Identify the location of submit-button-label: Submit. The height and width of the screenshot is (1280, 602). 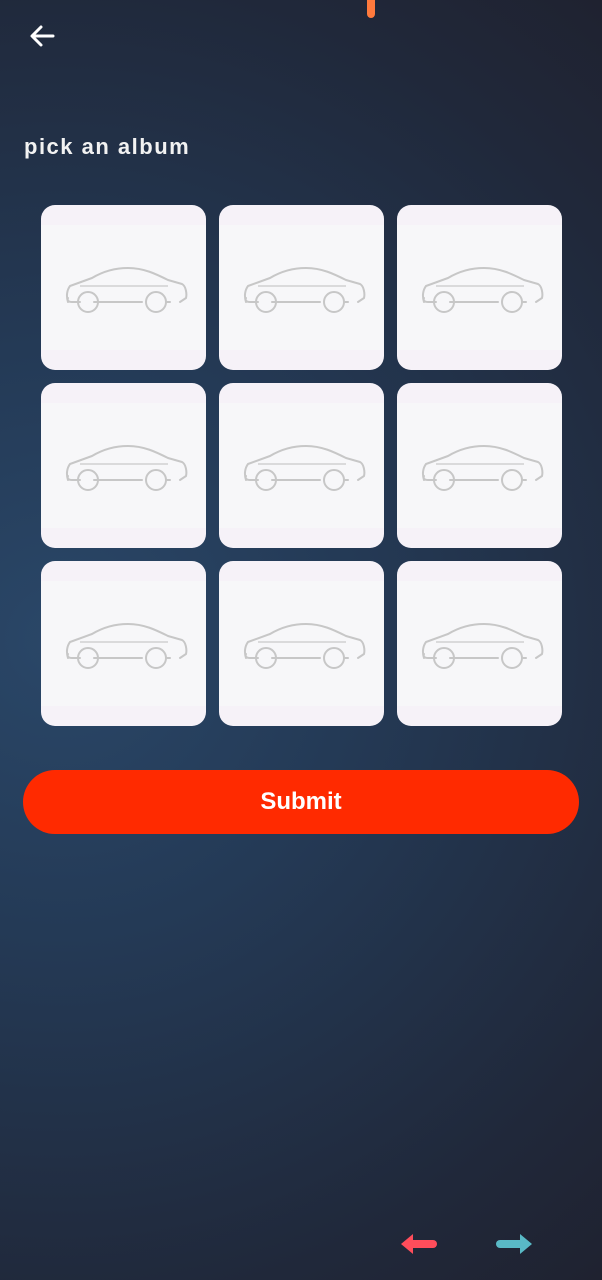
(301, 801).